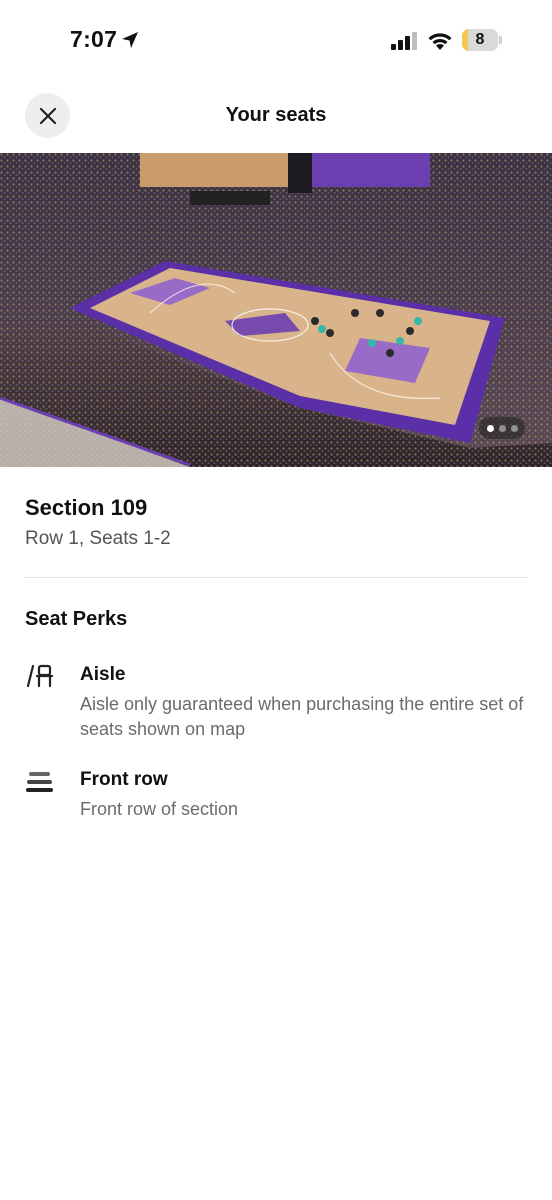  Describe the element at coordinates (39, 782) in the screenshot. I see `front-row-icon` at that location.